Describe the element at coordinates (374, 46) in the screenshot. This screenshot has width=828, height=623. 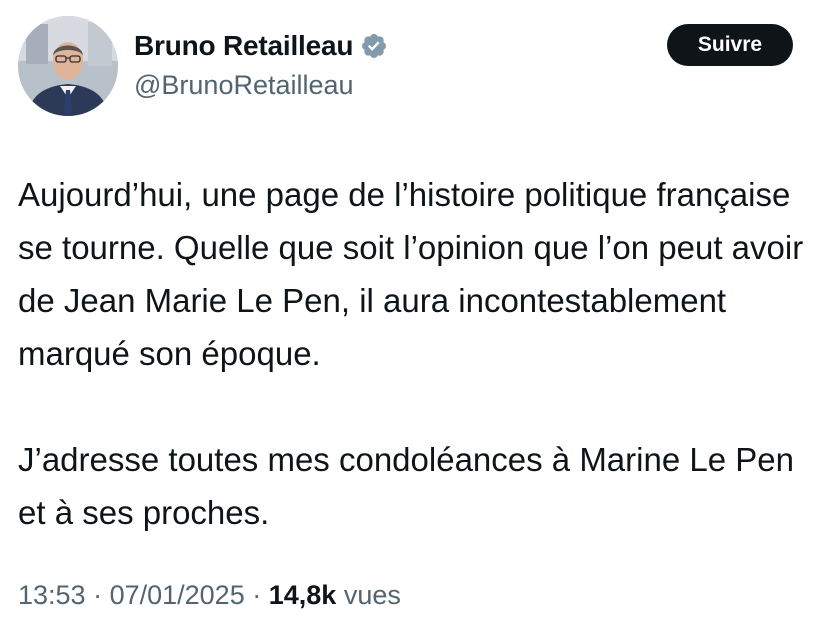
I see `verified-badge-icon` at that location.